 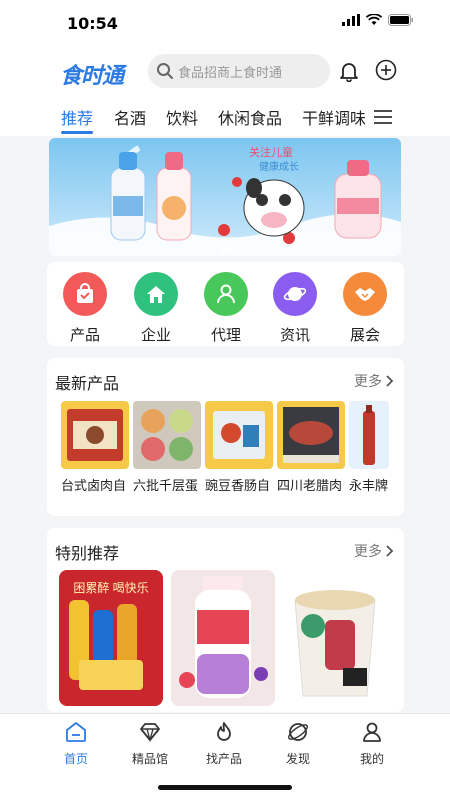 What do you see at coordinates (372, 732) in the screenshot?
I see `user-icon` at bounding box center [372, 732].